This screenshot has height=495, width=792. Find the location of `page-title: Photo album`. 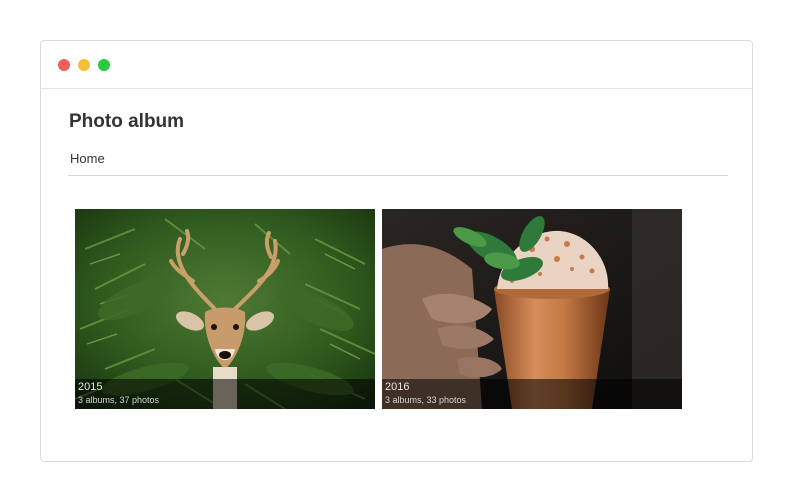

page-title: Photo album is located at coordinates (127, 121).